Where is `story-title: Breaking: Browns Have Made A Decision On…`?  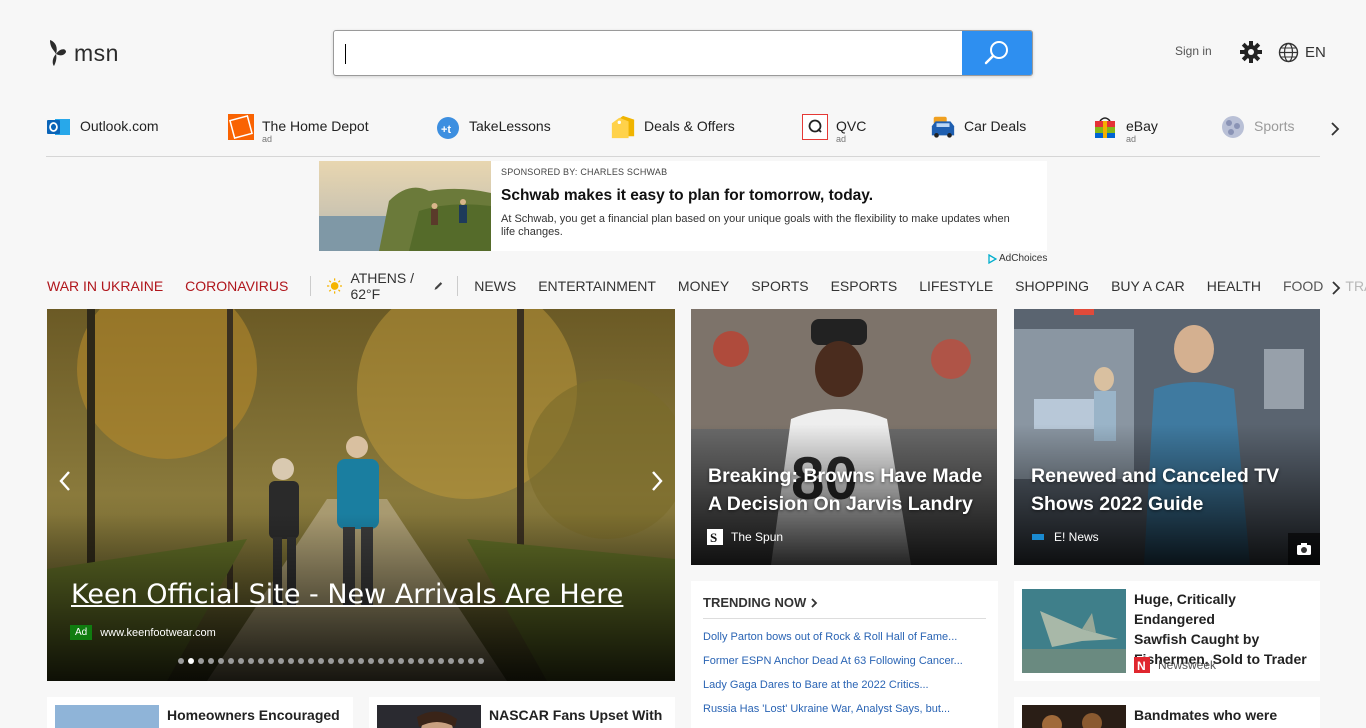
story-title: Breaking: Browns Have Made A Decision On… is located at coordinates (845, 490).